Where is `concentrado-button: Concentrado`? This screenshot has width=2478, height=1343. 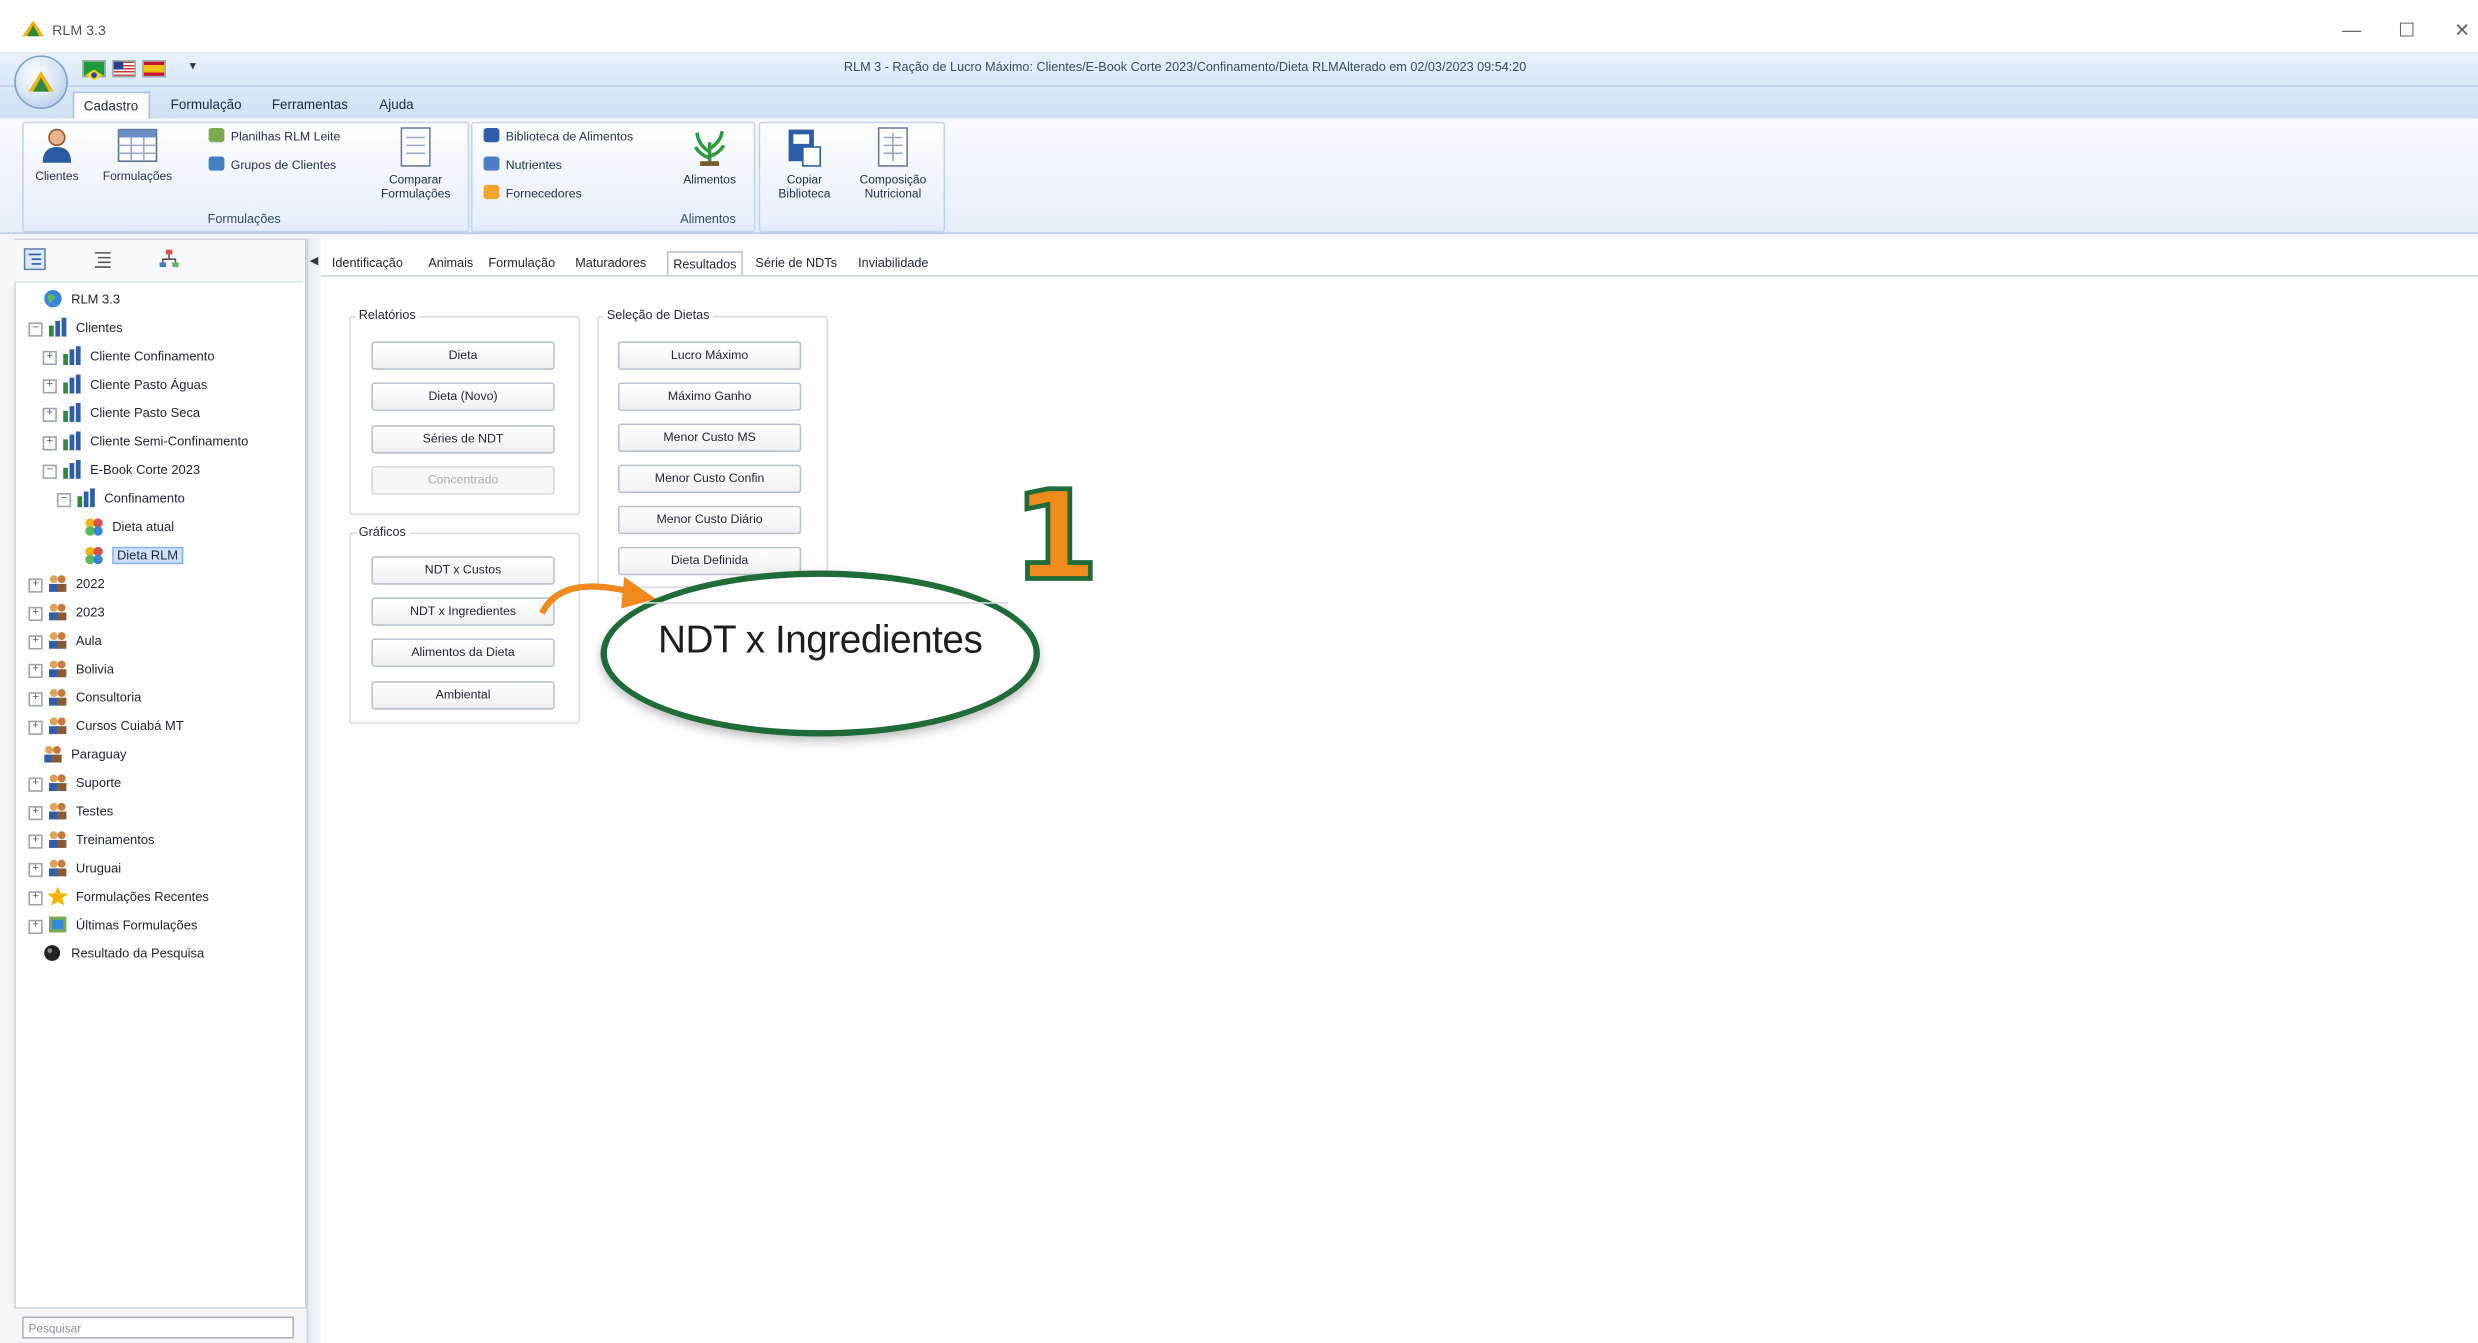 concentrado-button: Concentrado is located at coordinates (463, 480).